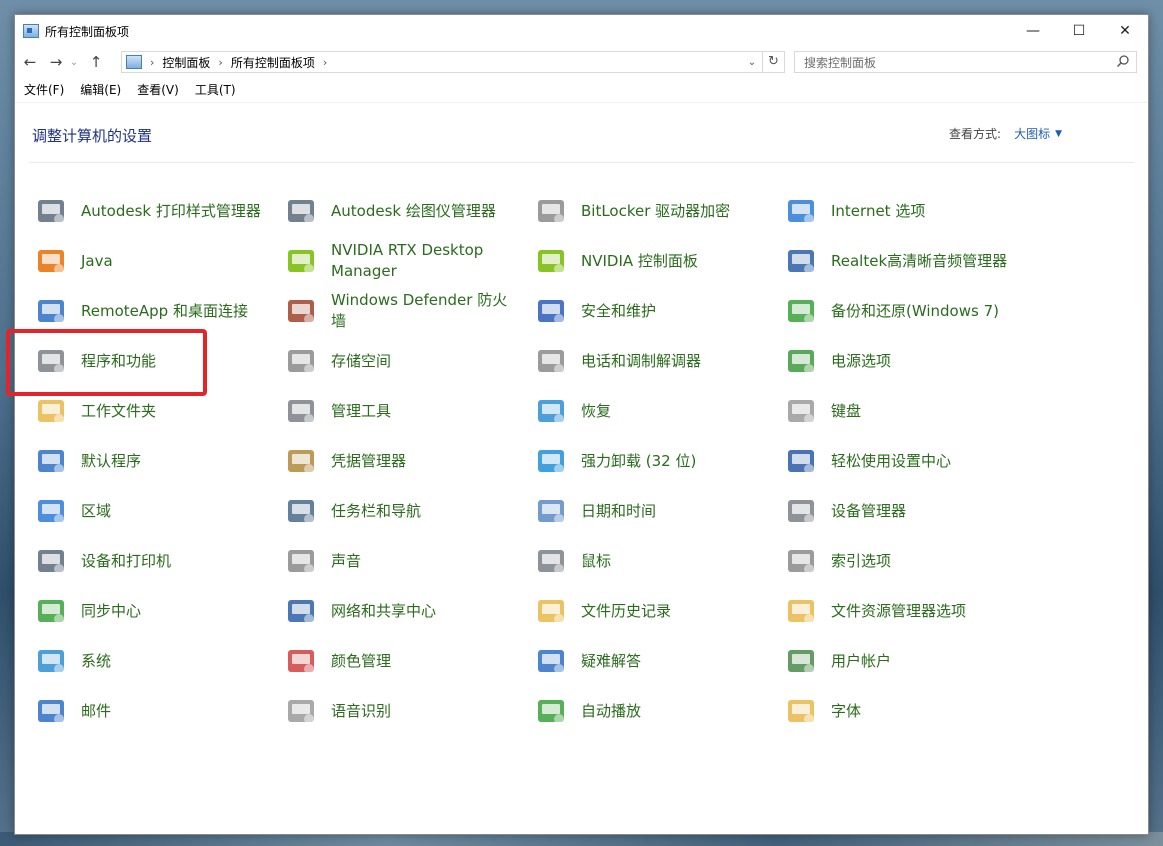  I want to click on control-panel-item: Realtek高清晰音频管理器, so click(899, 261).